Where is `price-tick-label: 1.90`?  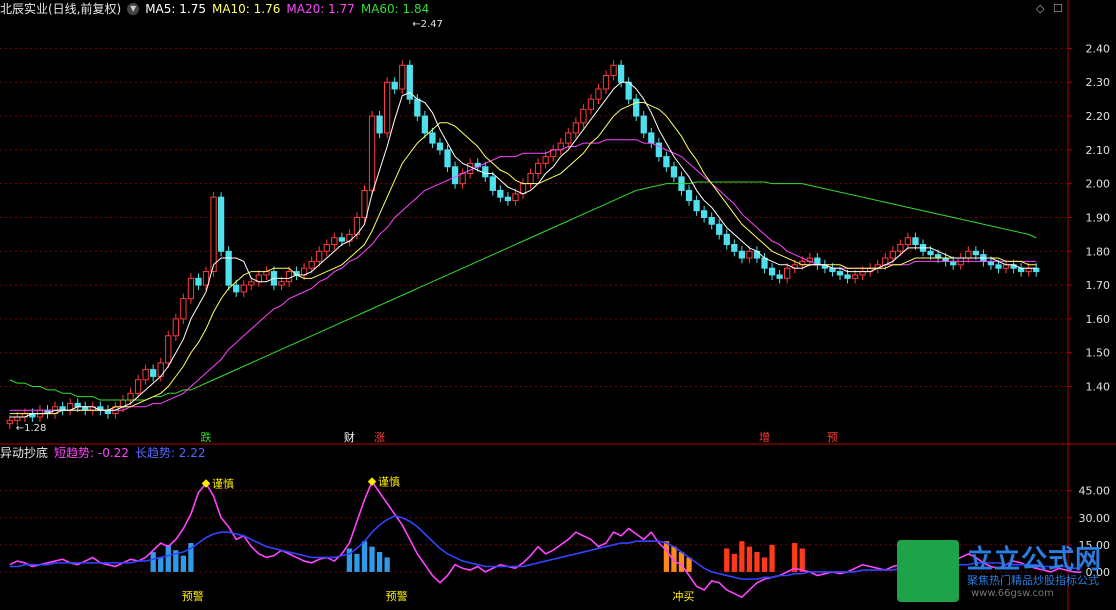 price-tick-label: 1.90 is located at coordinates (1098, 217).